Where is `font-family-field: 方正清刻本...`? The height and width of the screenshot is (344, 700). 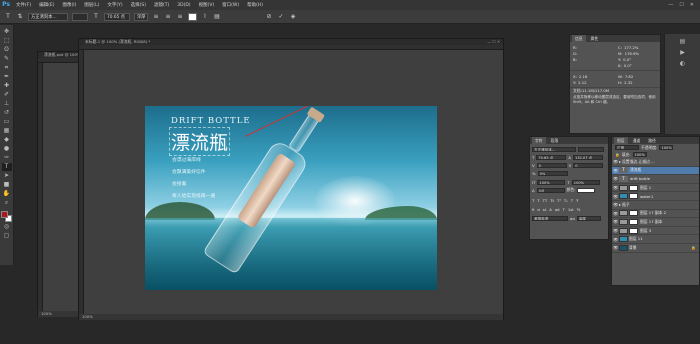 font-family-field: 方正清刻本... is located at coordinates (554, 149).